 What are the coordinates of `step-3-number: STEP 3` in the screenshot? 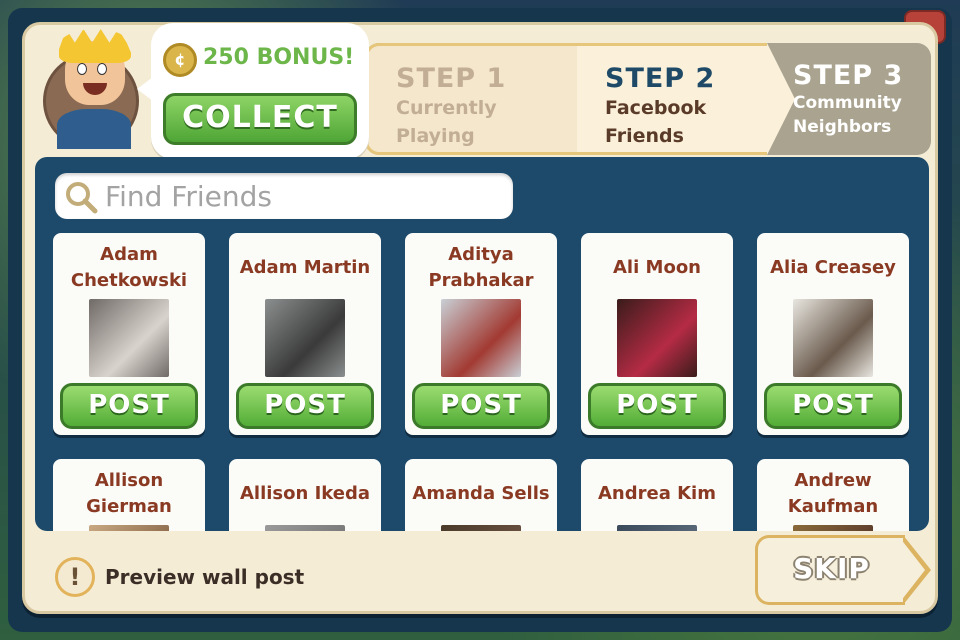 It's located at (848, 75).